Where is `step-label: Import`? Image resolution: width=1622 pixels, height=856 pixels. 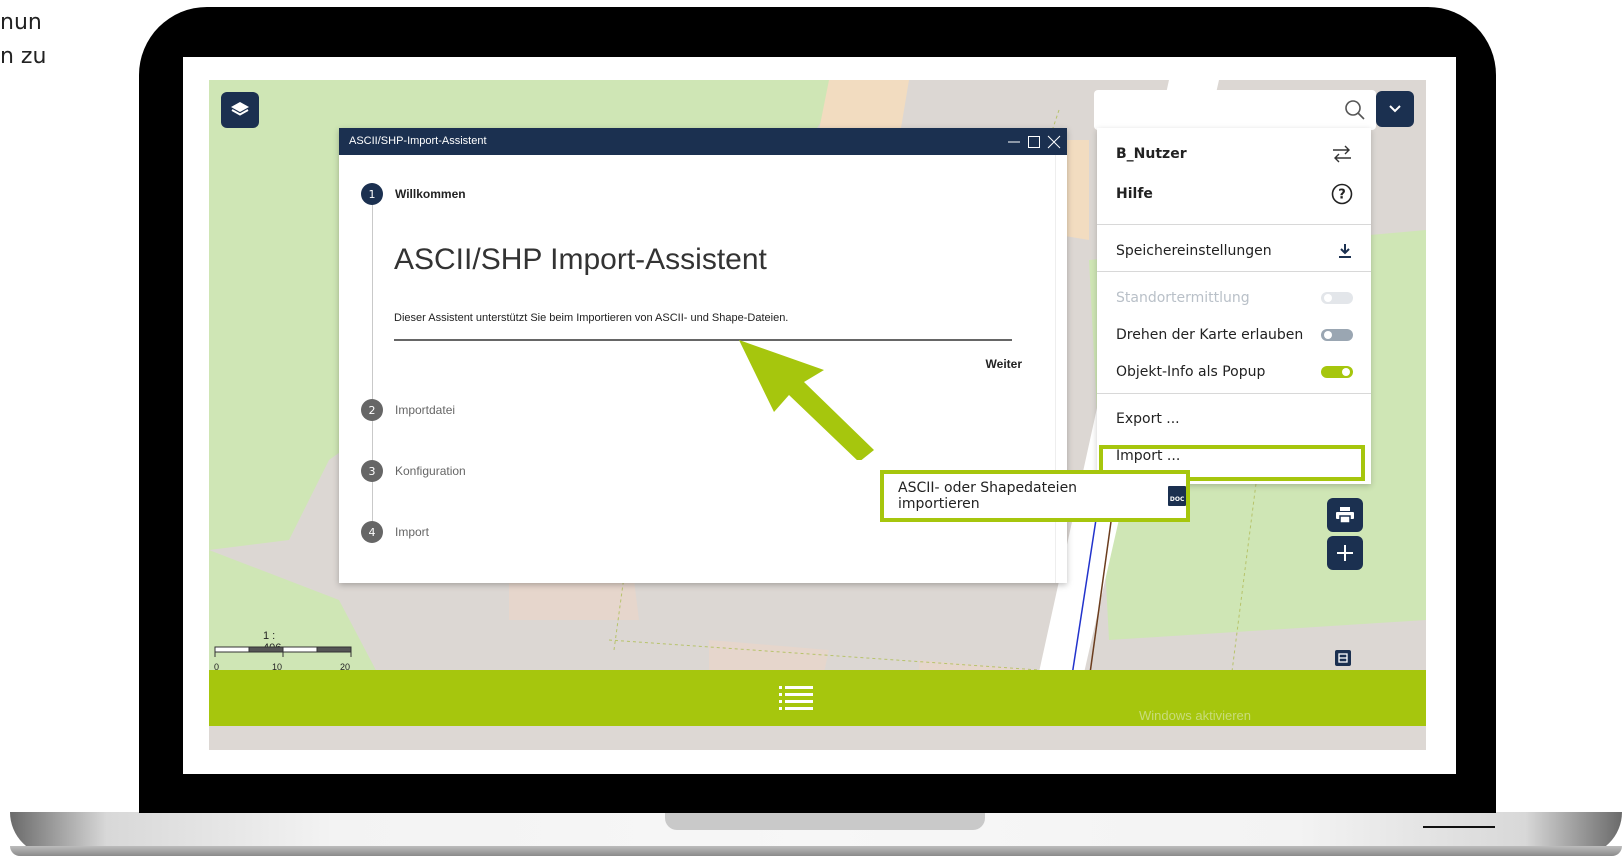
step-label: Import is located at coordinates (412, 532).